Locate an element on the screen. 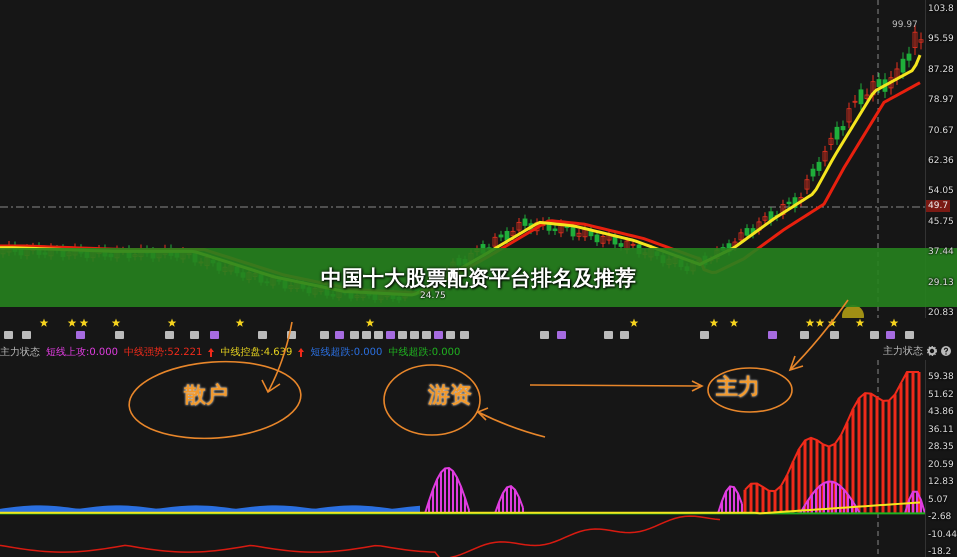  indicator-axis-label: 51.62 is located at coordinates (941, 395).